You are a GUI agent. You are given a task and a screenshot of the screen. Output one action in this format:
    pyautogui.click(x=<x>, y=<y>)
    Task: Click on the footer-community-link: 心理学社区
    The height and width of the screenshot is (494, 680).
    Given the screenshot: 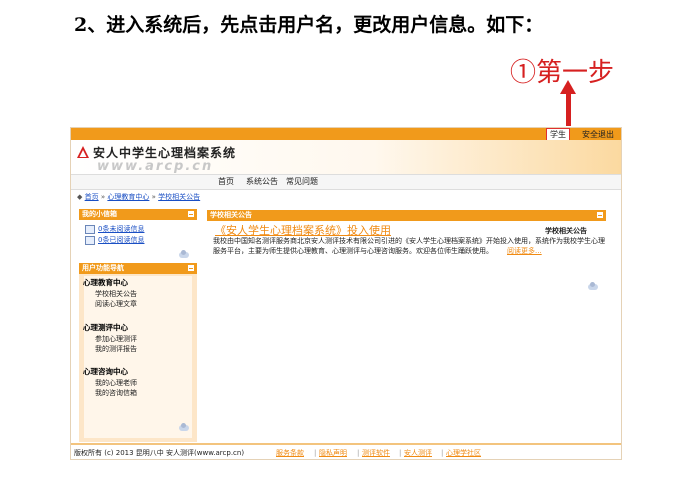 What is the action you would take?
    pyautogui.click(x=463, y=452)
    